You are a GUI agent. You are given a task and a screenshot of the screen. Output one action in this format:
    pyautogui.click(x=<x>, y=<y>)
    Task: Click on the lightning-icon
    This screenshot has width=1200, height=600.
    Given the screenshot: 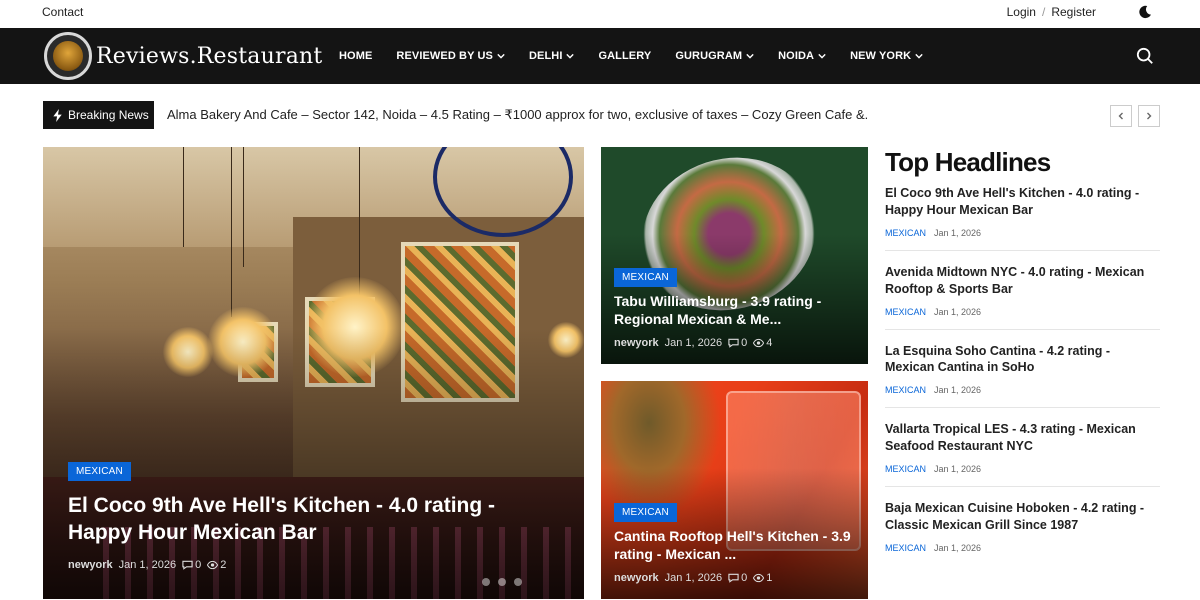 What is the action you would take?
    pyautogui.click(x=57, y=115)
    